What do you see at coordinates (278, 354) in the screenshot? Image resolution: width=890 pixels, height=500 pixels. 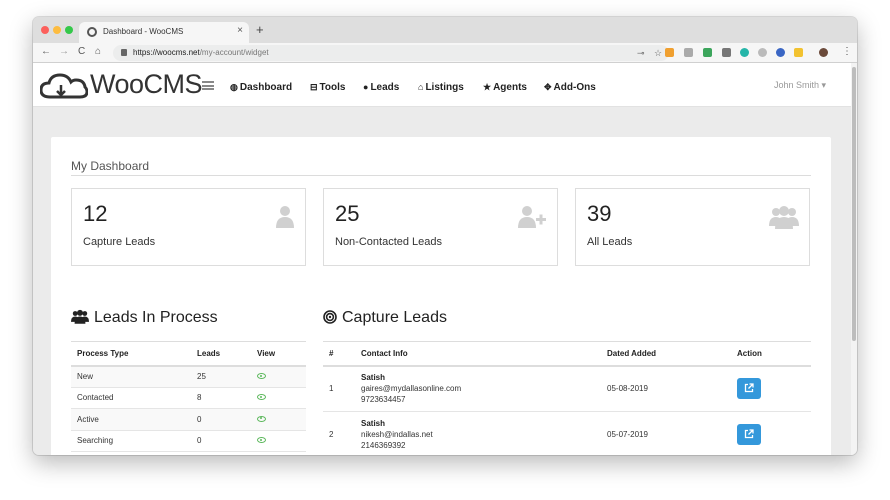 I see `column-header: View` at bounding box center [278, 354].